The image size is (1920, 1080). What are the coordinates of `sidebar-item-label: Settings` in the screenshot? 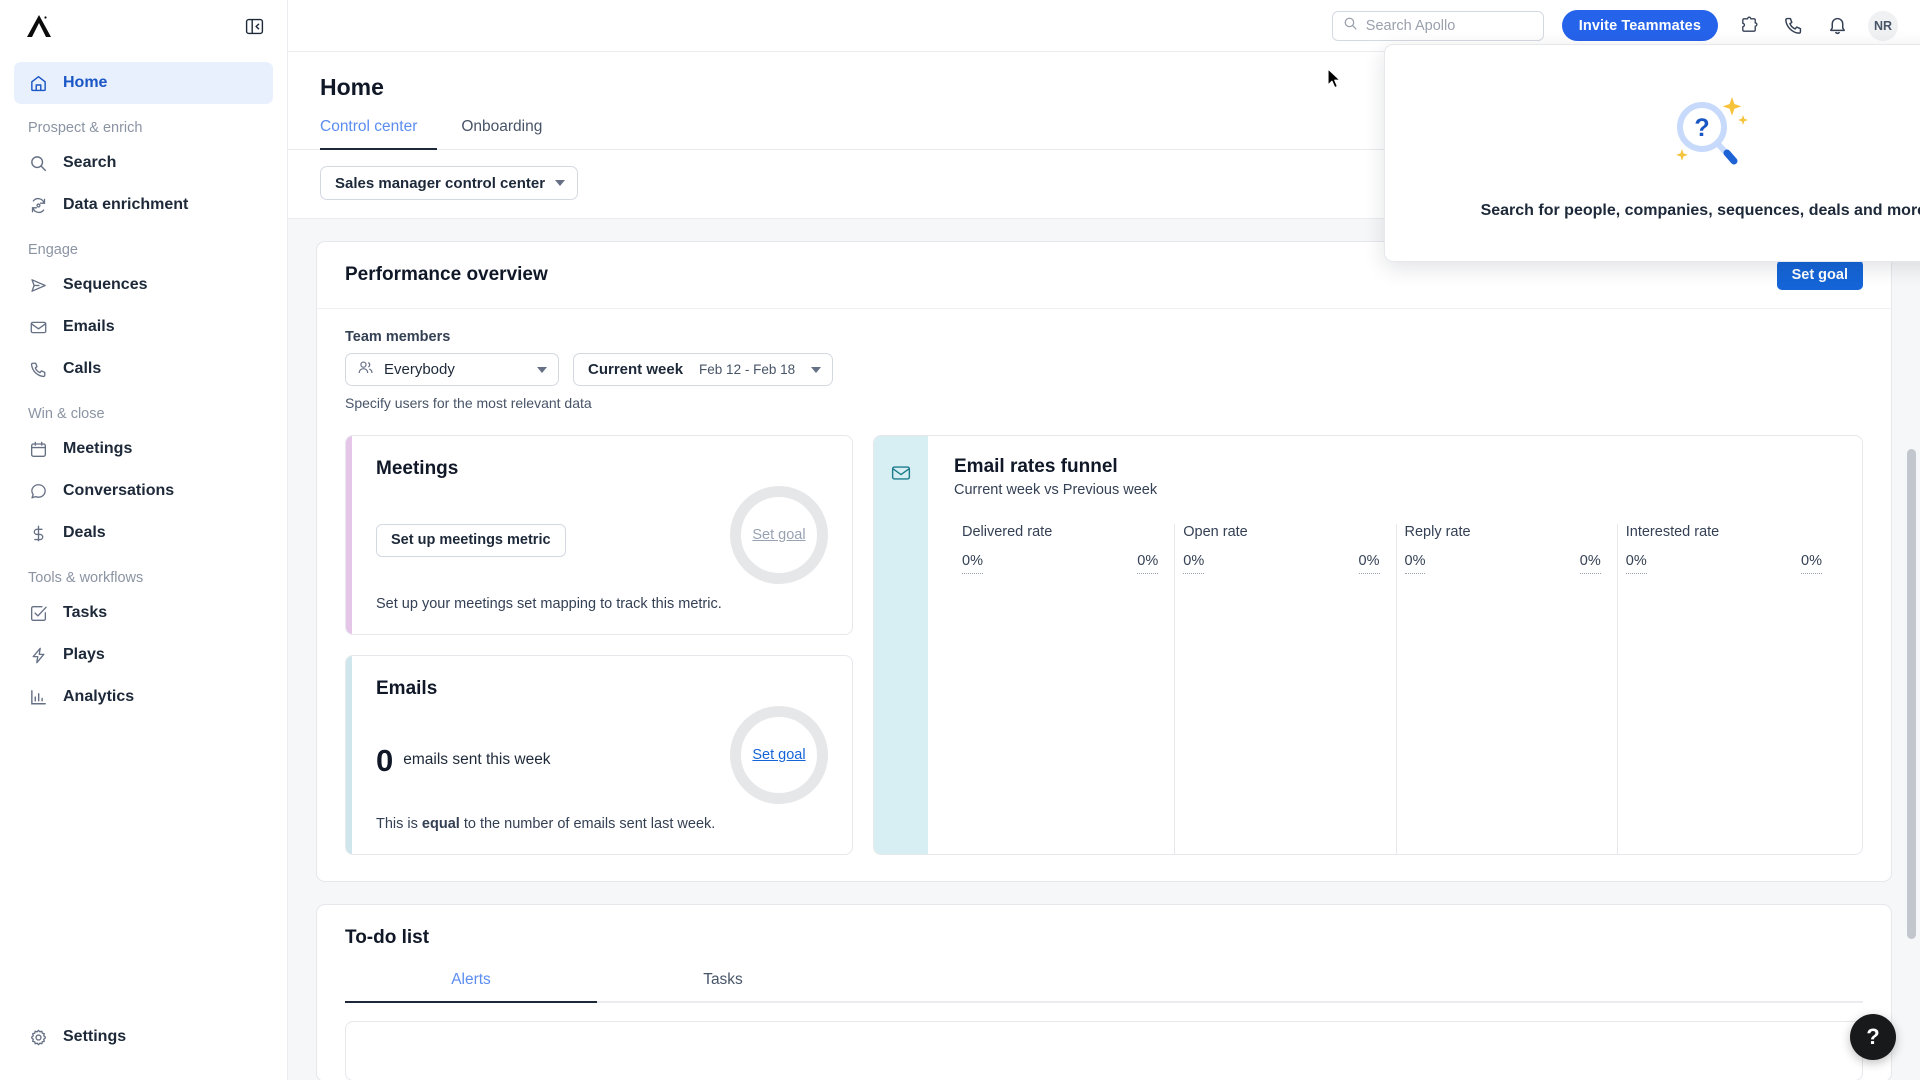 It's located at (95, 1036).